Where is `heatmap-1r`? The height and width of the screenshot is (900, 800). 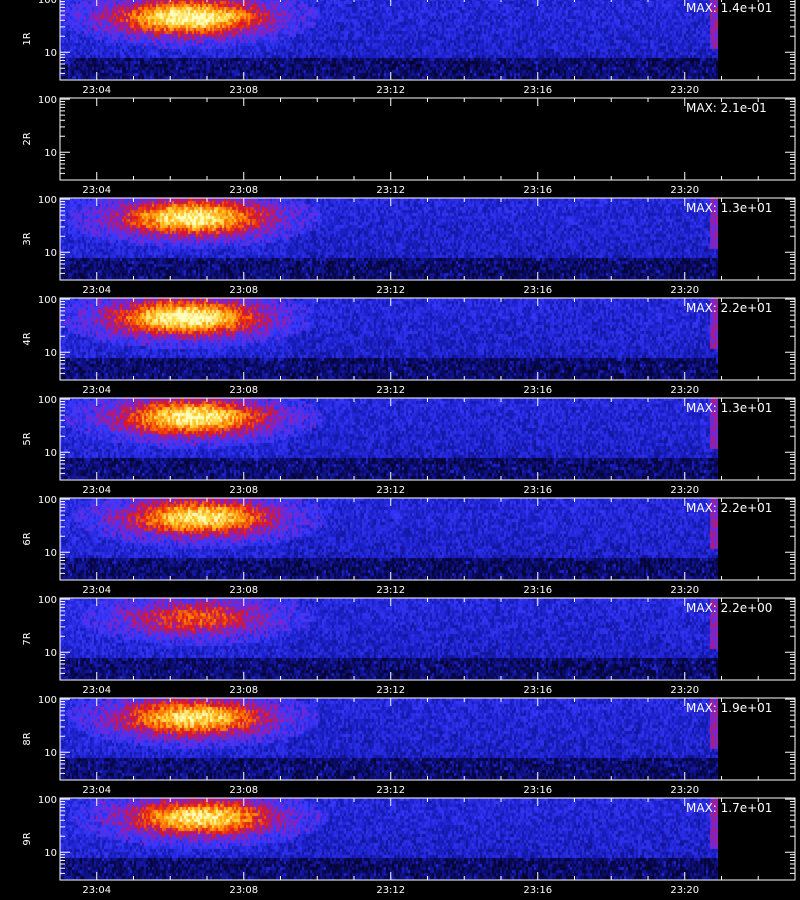 heatmap-1r is located at coordinates (389, 40).